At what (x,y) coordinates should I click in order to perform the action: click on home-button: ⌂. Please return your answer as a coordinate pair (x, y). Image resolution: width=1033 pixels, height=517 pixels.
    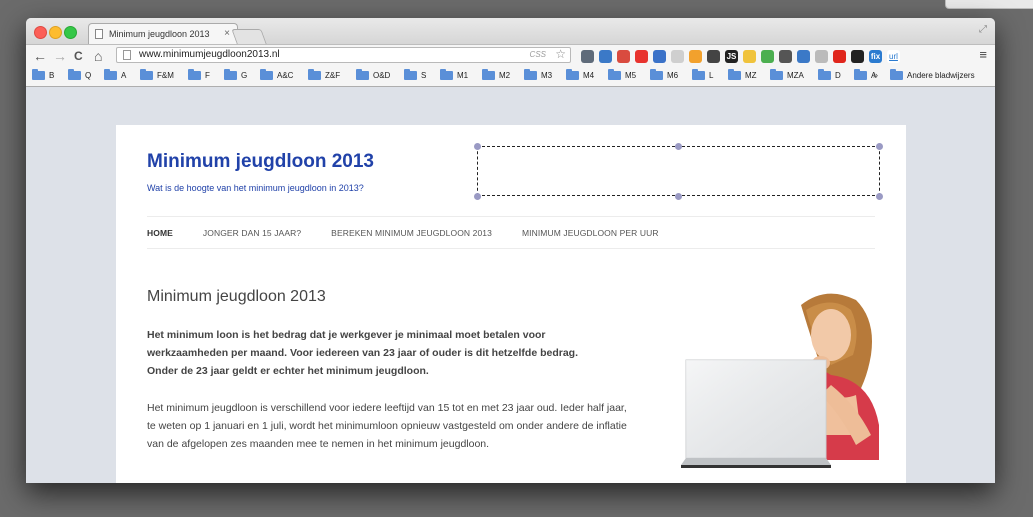
    Looking at the image, I should click on (98, 56).